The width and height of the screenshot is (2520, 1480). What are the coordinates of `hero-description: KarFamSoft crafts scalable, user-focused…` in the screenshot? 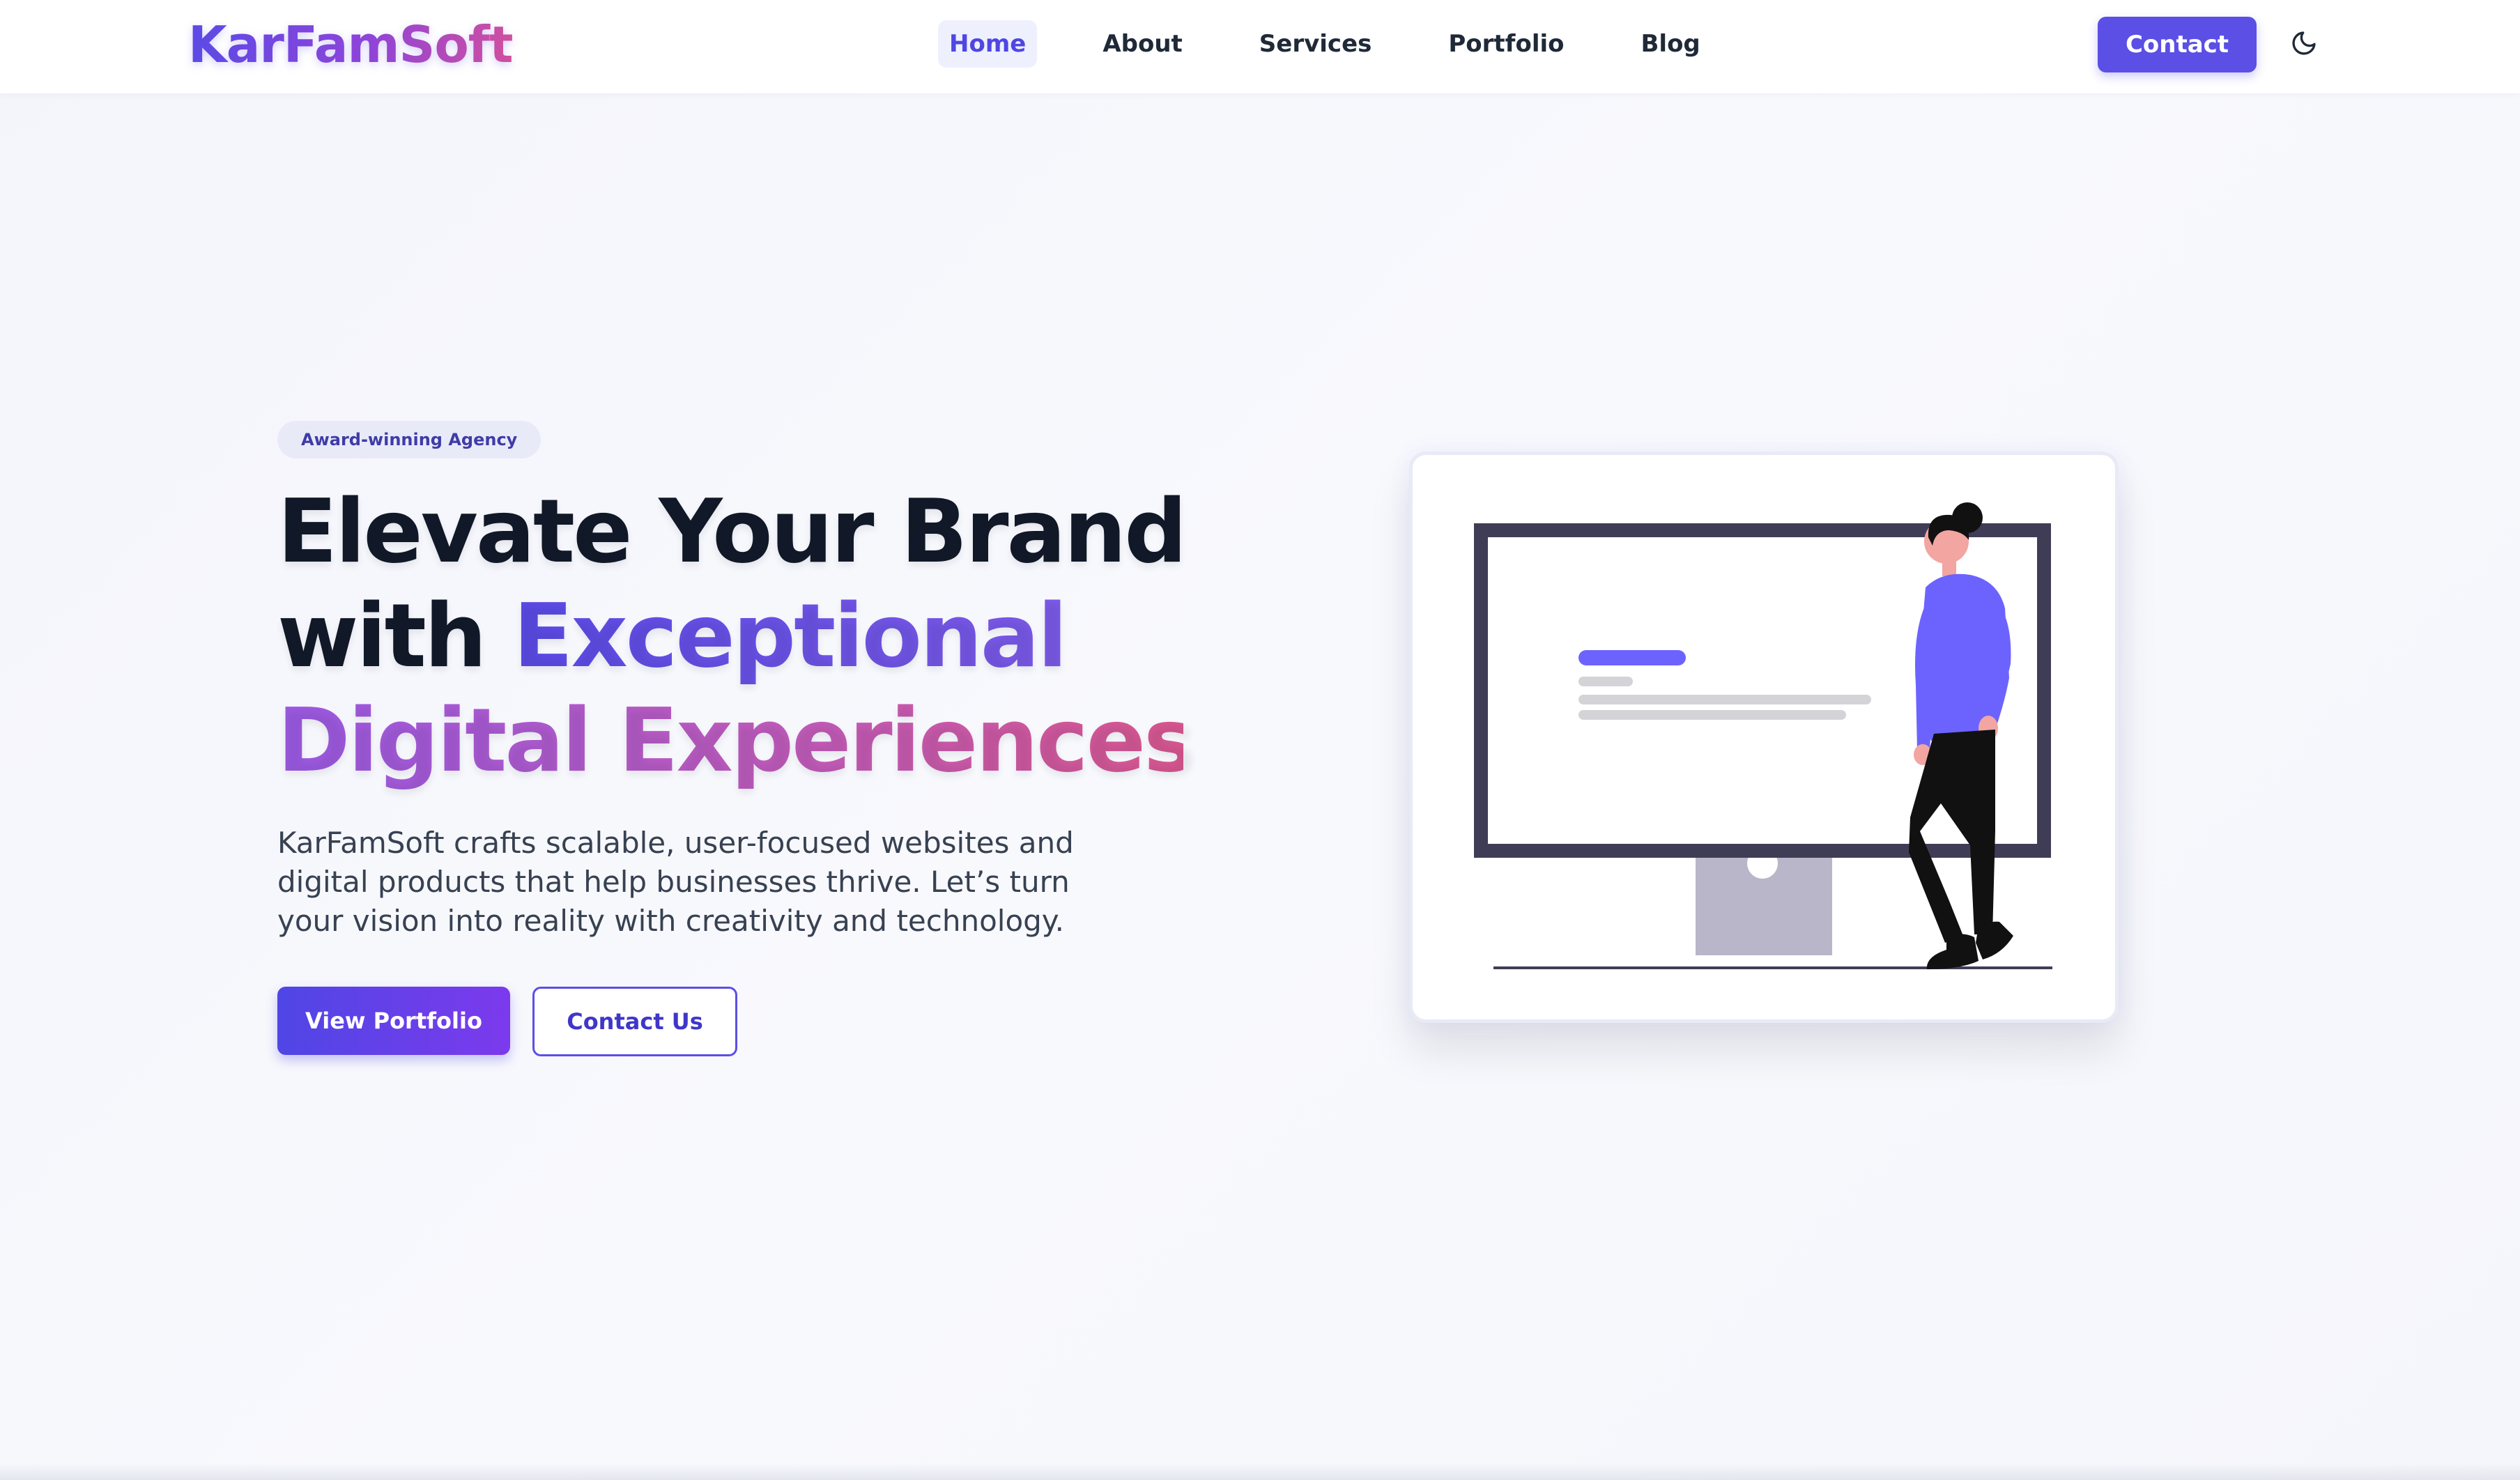 It's located at (675, 882).